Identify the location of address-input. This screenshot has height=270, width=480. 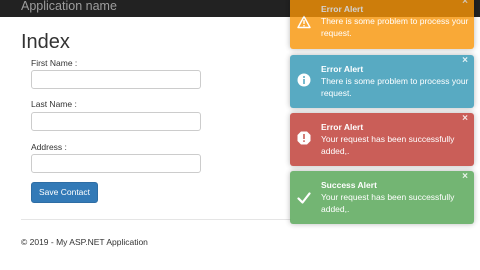
(116, 163).